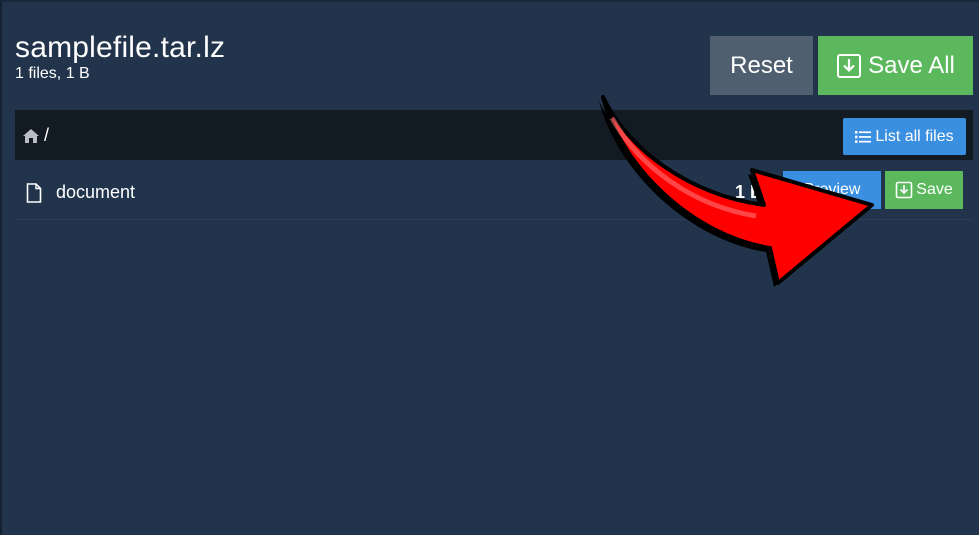  What do you see at coordinates (120, 47) in the screenshot?
I see `archive-title: samplefile.tar.lz` at bounding box center [120, 47].